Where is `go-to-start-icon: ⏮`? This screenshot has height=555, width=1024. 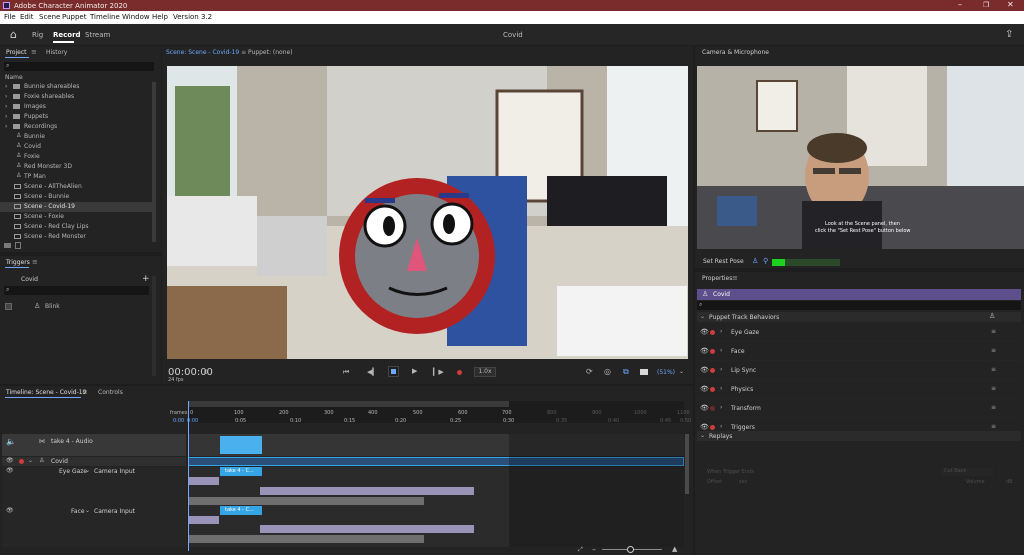 go-to-start-icon: ⏮ is located at coordinates (346, 372).